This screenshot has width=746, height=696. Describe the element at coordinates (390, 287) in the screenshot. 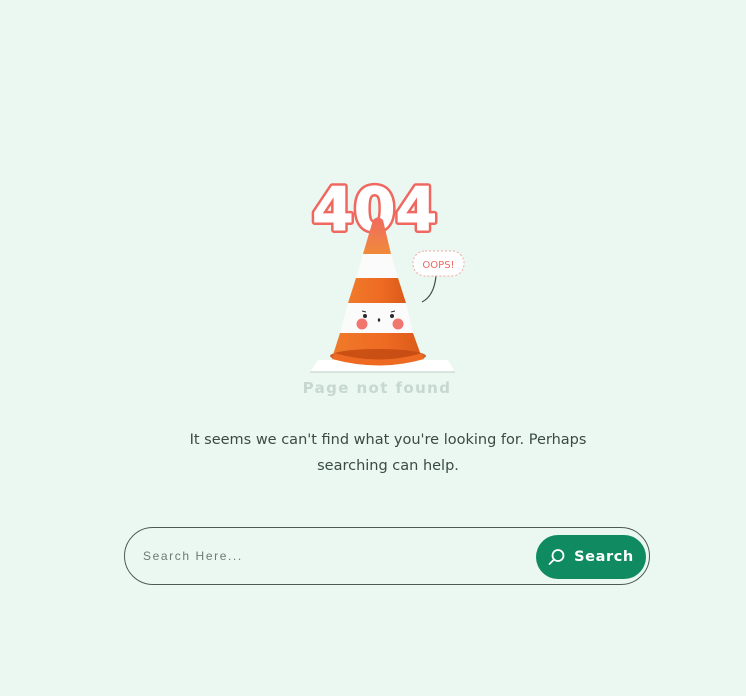

I see `page-not-found-illustration: 404 404 OOPS!` at that location.